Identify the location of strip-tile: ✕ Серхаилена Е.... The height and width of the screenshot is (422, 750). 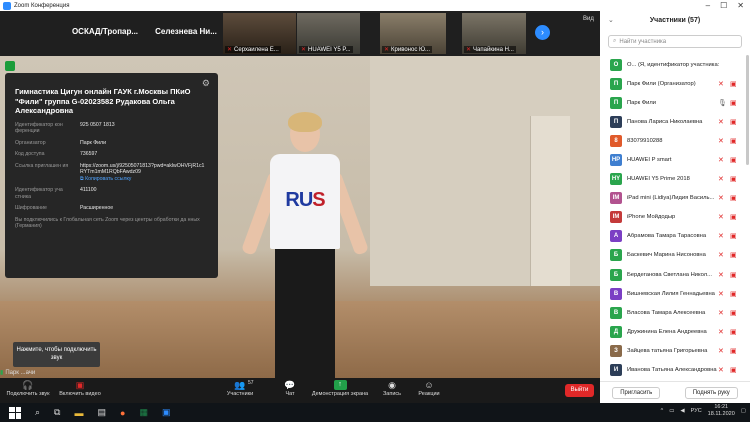
(259, 33).